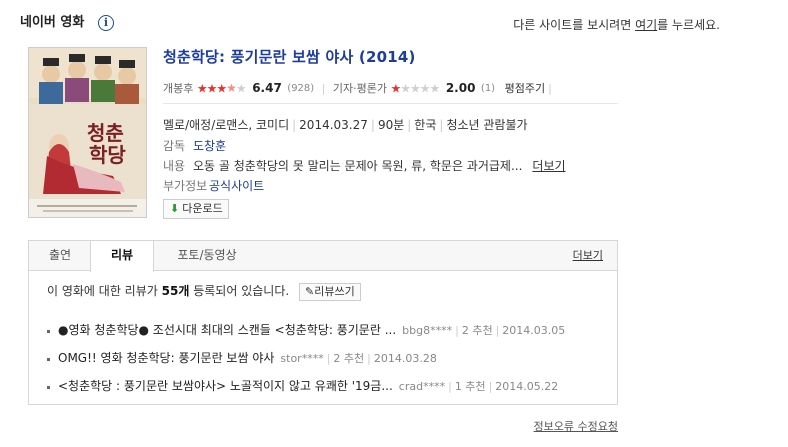  What do you see at coordinates (175, 208) in the screenshot?
I see `download-icon: ⬇` at bounding box center [175, 208].